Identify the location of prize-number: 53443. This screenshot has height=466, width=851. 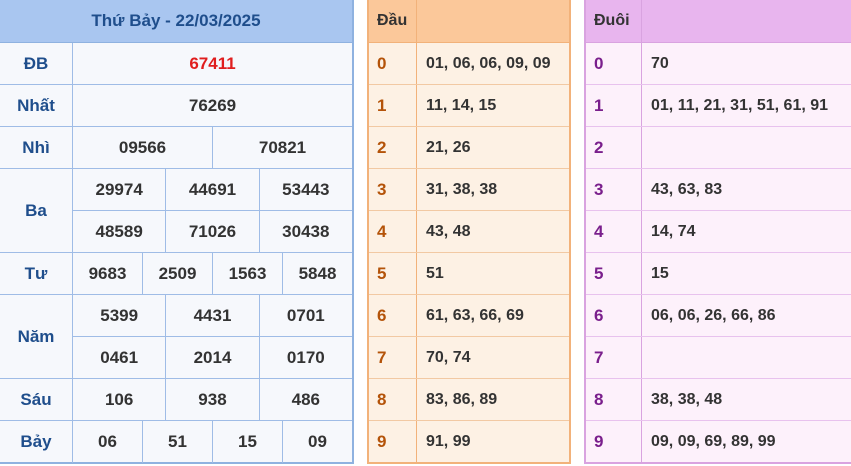
(305, 189).